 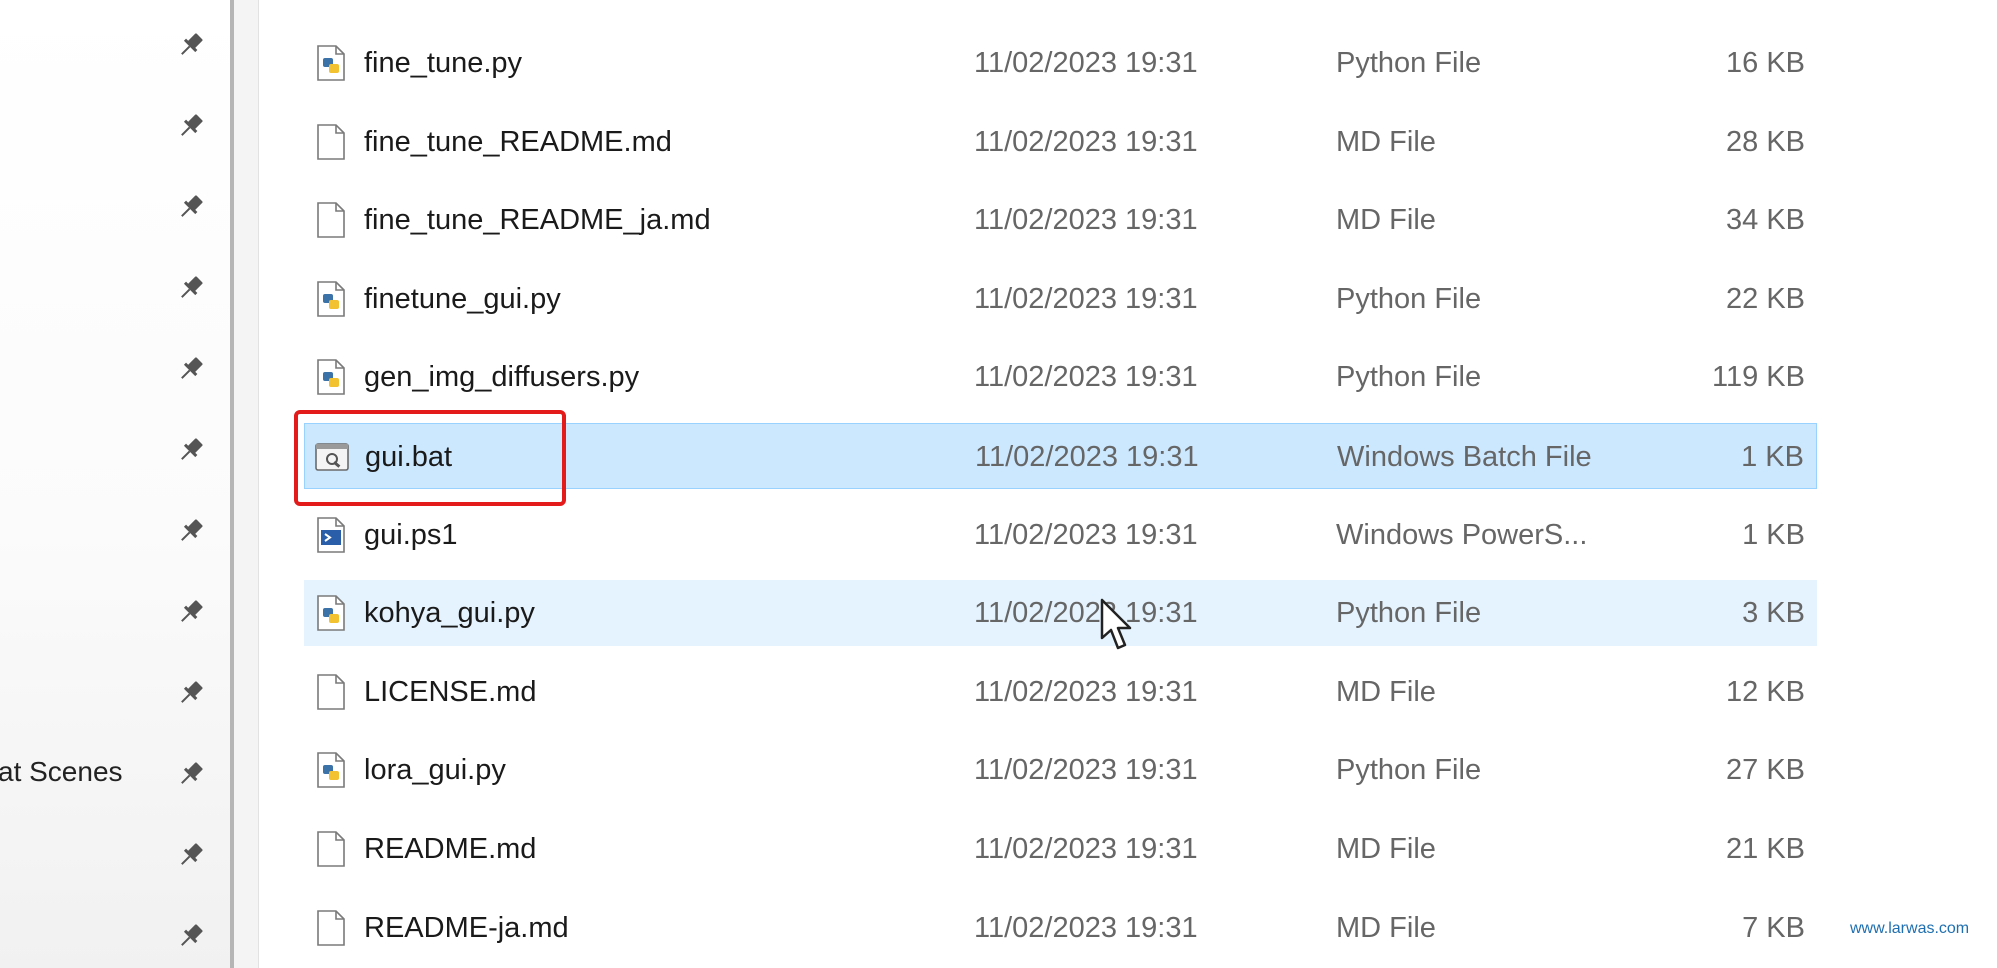 I want to click on file-size: 27 KB, so click(x=1765, y=770).